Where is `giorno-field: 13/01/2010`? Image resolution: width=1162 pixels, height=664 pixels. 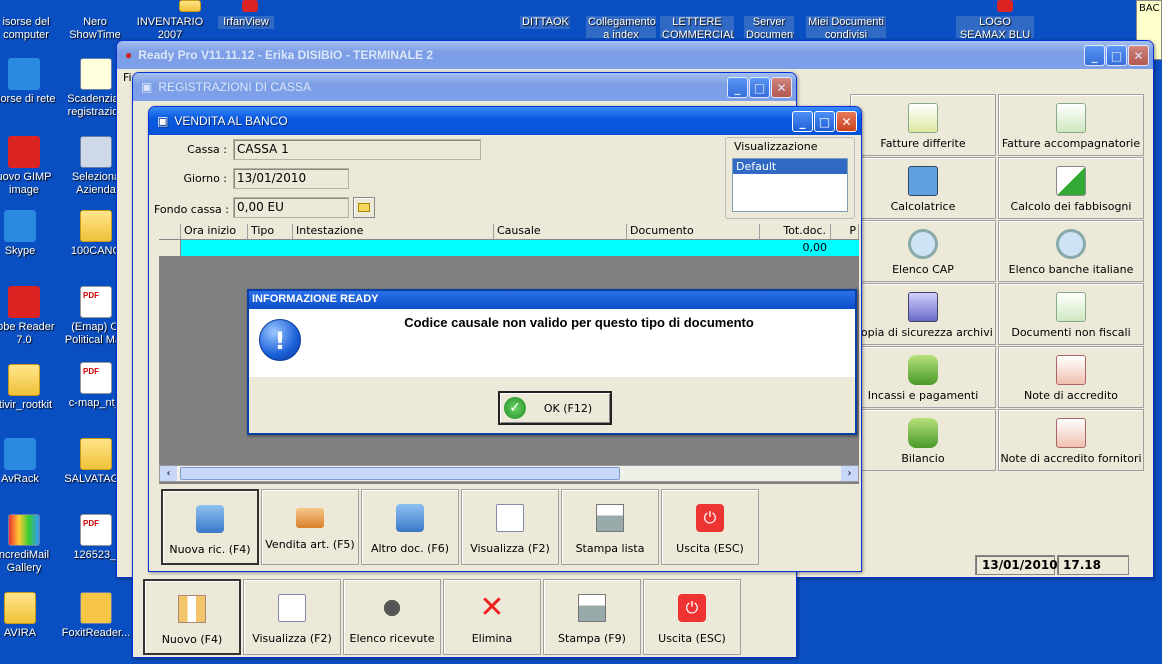 giorno-field: 13/01/2010 is located at coordinates (291, 178).